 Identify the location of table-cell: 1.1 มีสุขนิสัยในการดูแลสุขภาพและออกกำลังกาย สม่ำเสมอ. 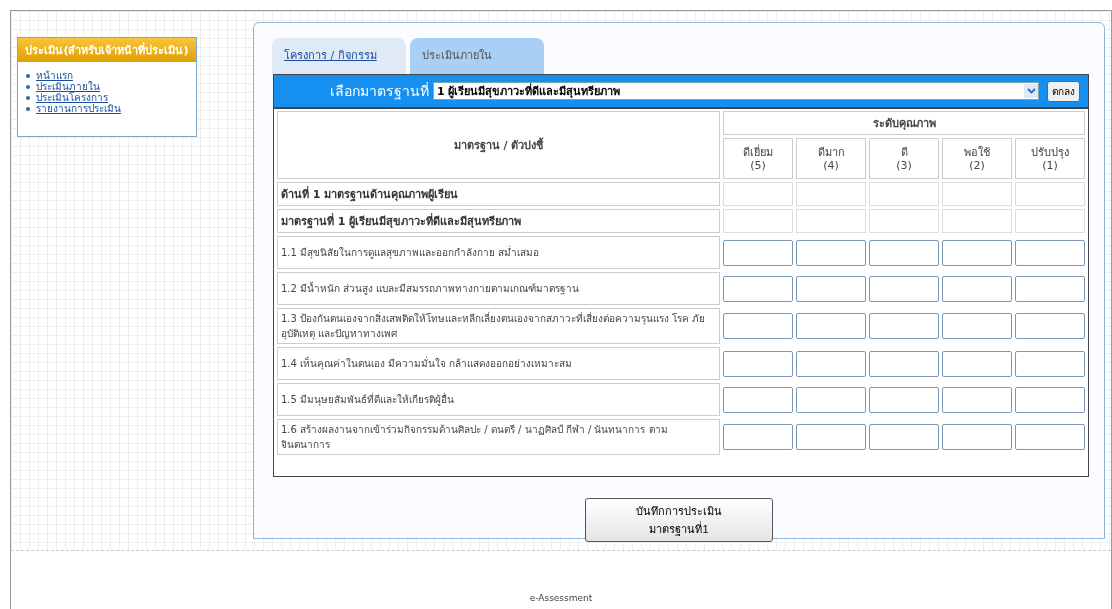
(498, 252).